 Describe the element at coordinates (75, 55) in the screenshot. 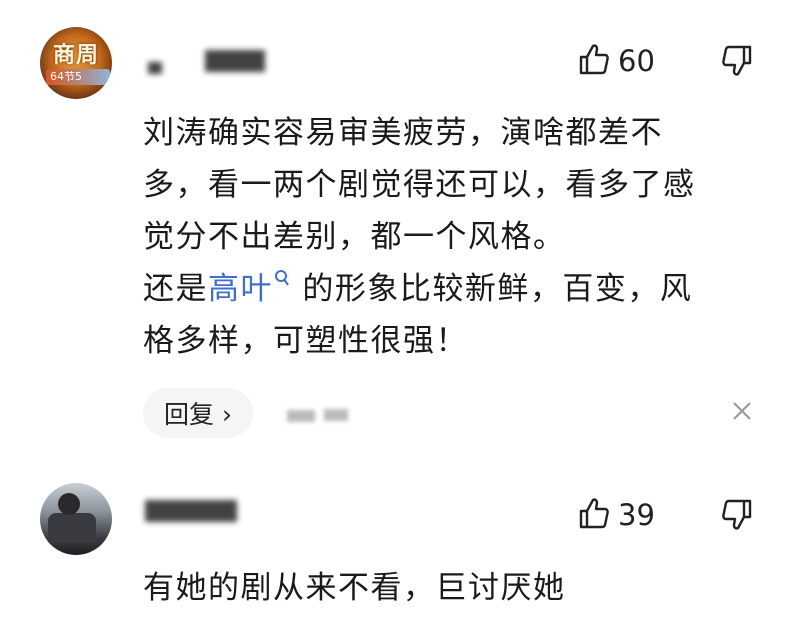

I see `avatar-text: 商周` at that location.